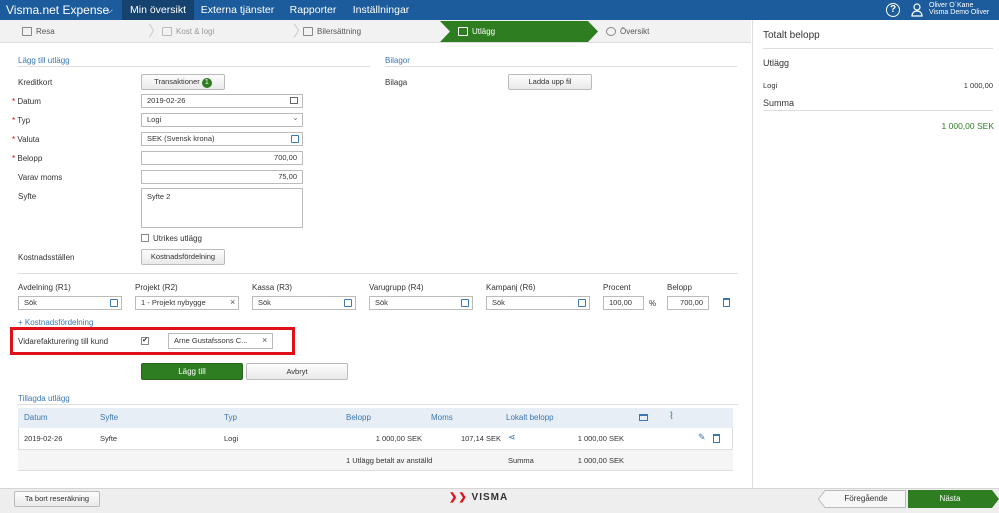 The width and height of the screenshot is (999, 513). Describe the element at coordinates (623, 303) in the screenshot. I see `procent-input: 100,00` at that location.